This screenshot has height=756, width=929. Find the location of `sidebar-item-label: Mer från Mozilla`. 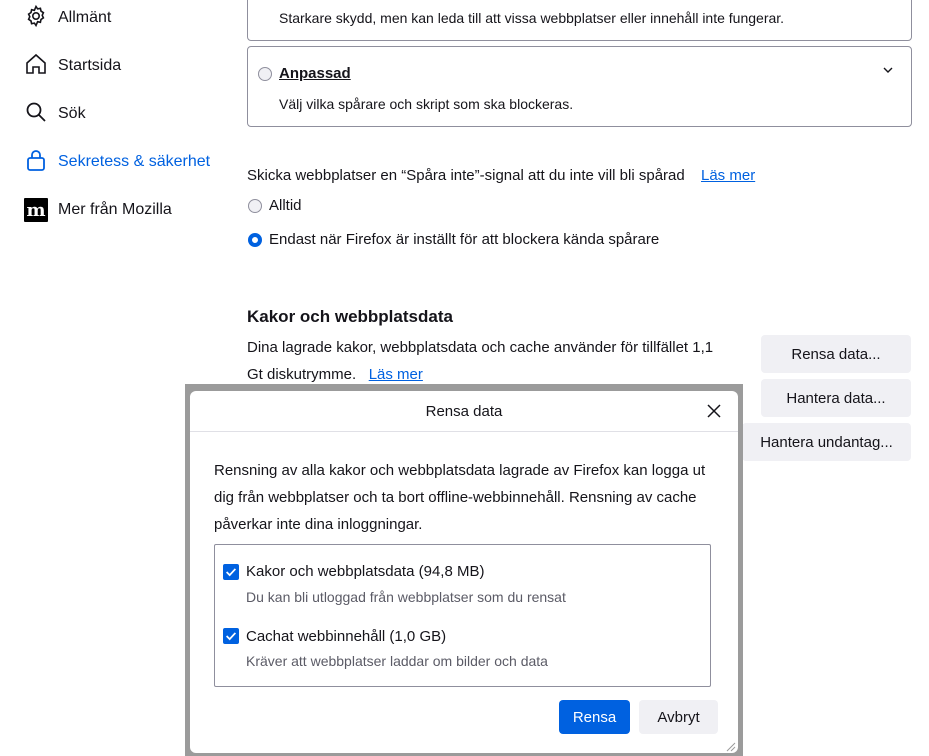

sidebar-item-label: Mer från Mozilla is located at coordinates (115, 209).